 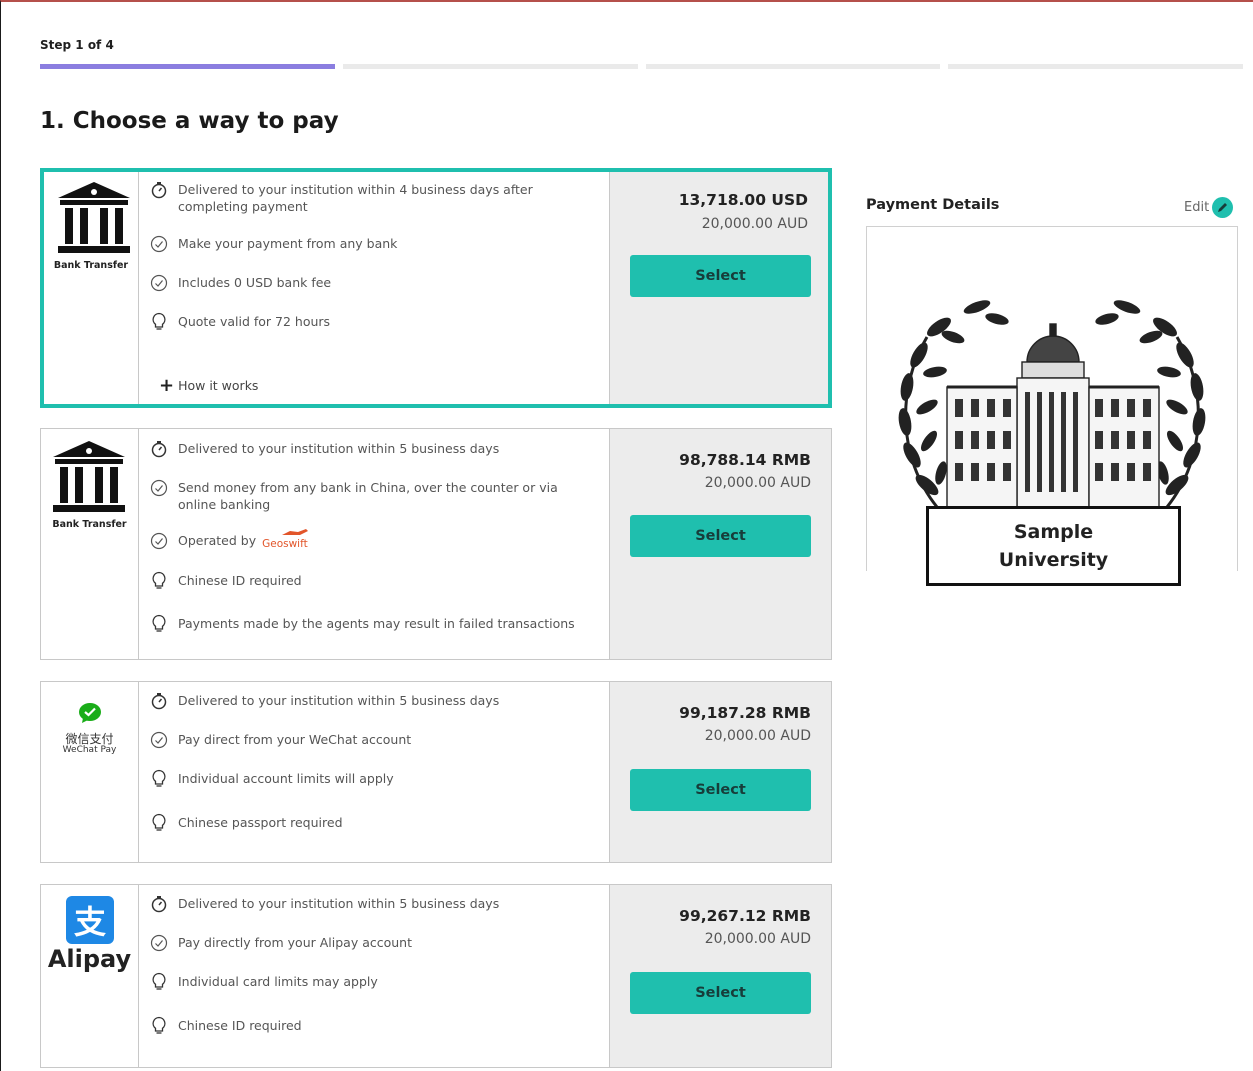 I want to click on feature-text: Operated by Geoswift, so click(x=386, y=541).